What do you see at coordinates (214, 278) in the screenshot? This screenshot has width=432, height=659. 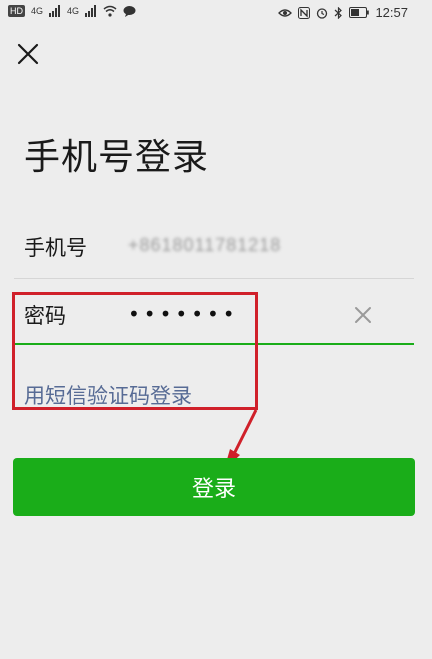 I see `divider` at bounding box center [214, 278].